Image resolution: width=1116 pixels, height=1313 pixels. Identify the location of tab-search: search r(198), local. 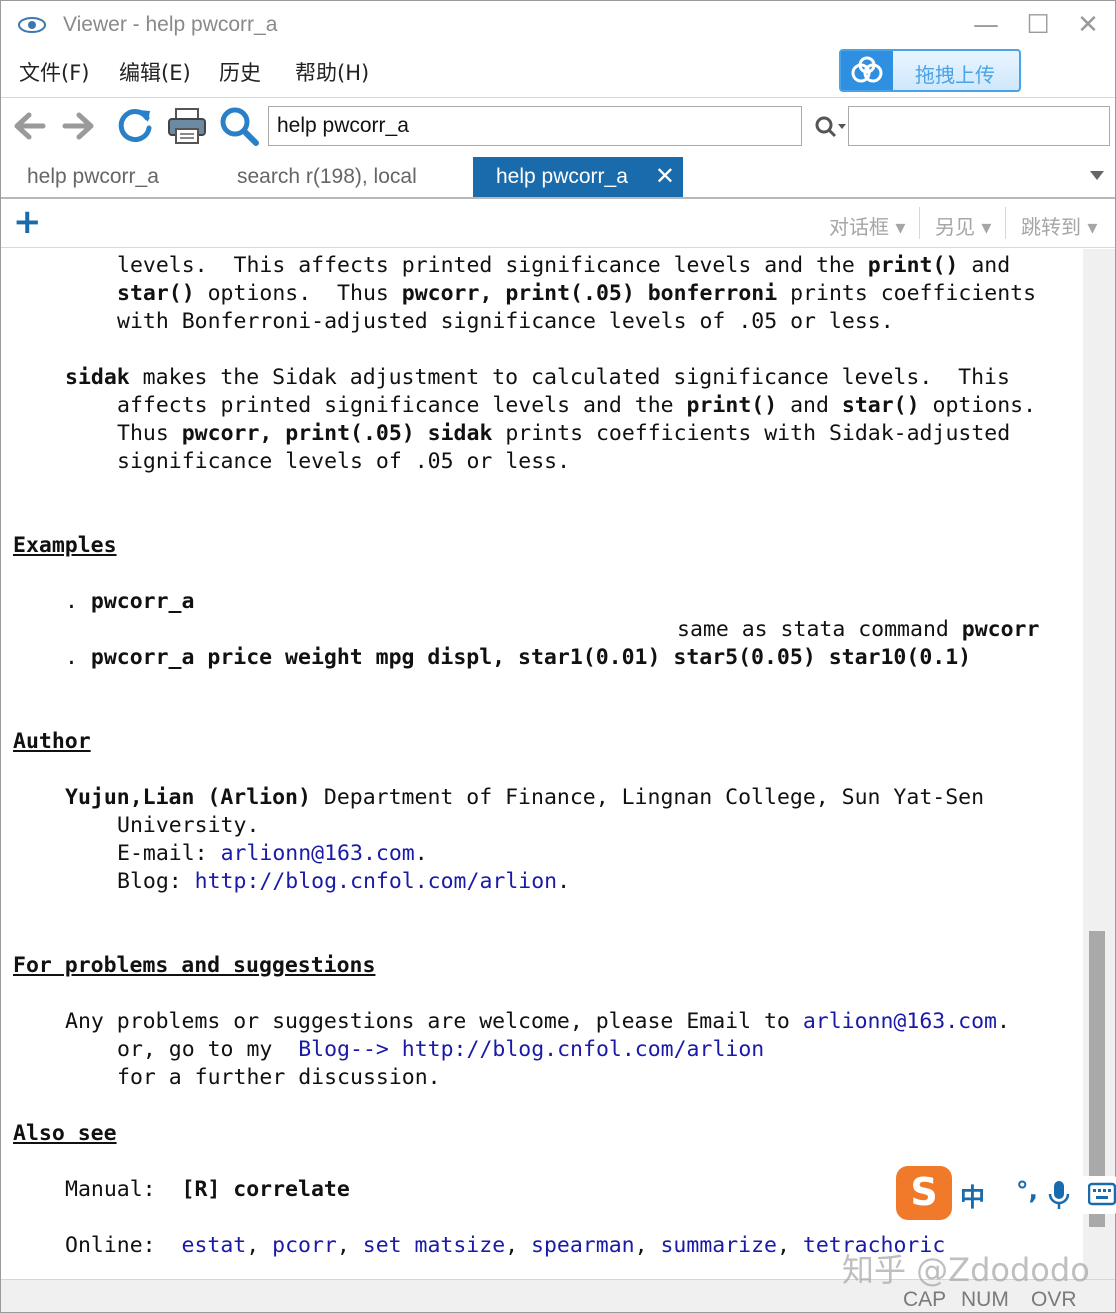
(352, 177).